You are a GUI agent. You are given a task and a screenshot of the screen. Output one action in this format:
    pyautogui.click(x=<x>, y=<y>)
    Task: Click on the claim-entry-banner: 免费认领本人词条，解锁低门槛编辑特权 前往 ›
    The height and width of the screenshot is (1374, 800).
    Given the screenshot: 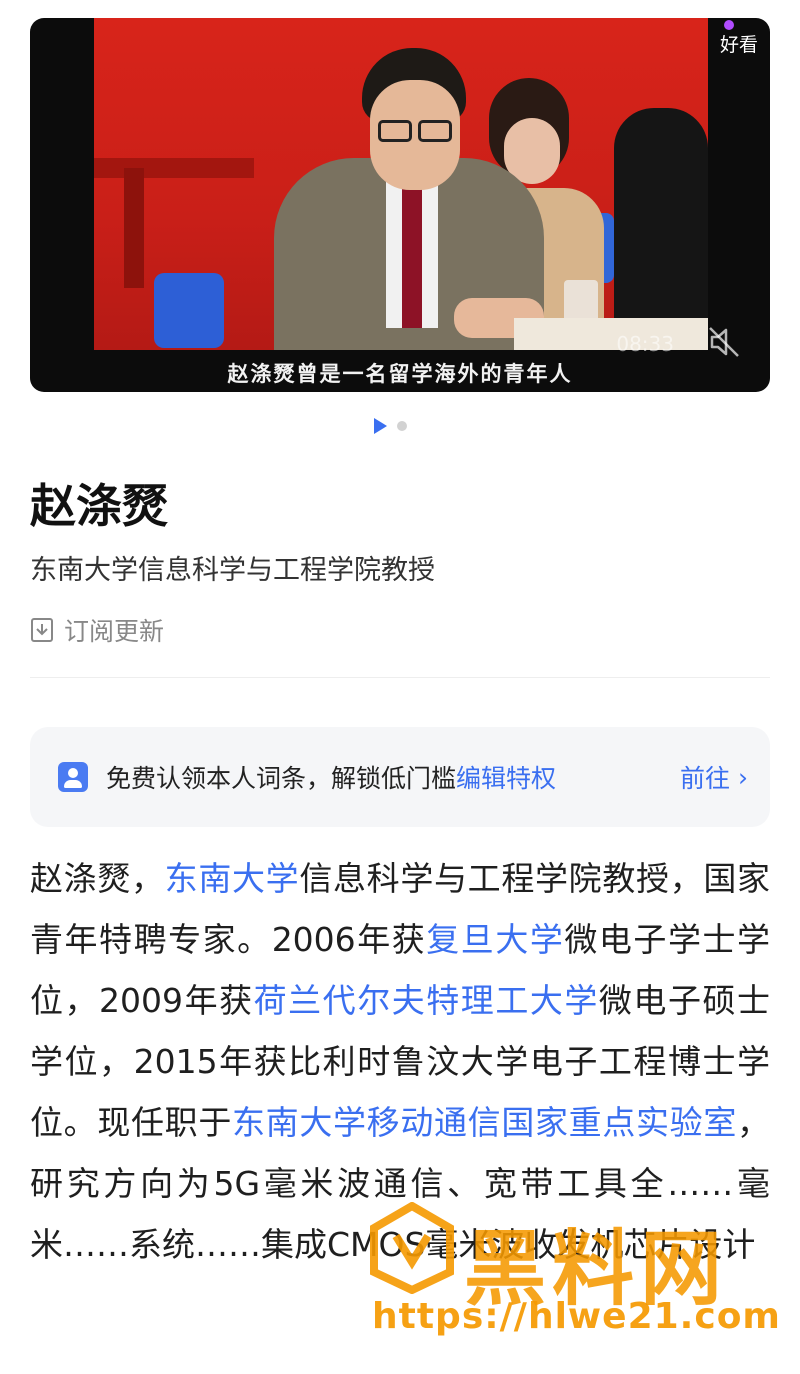 What is the action you would take?
    pyautogui.click(x=400, y=777)
    